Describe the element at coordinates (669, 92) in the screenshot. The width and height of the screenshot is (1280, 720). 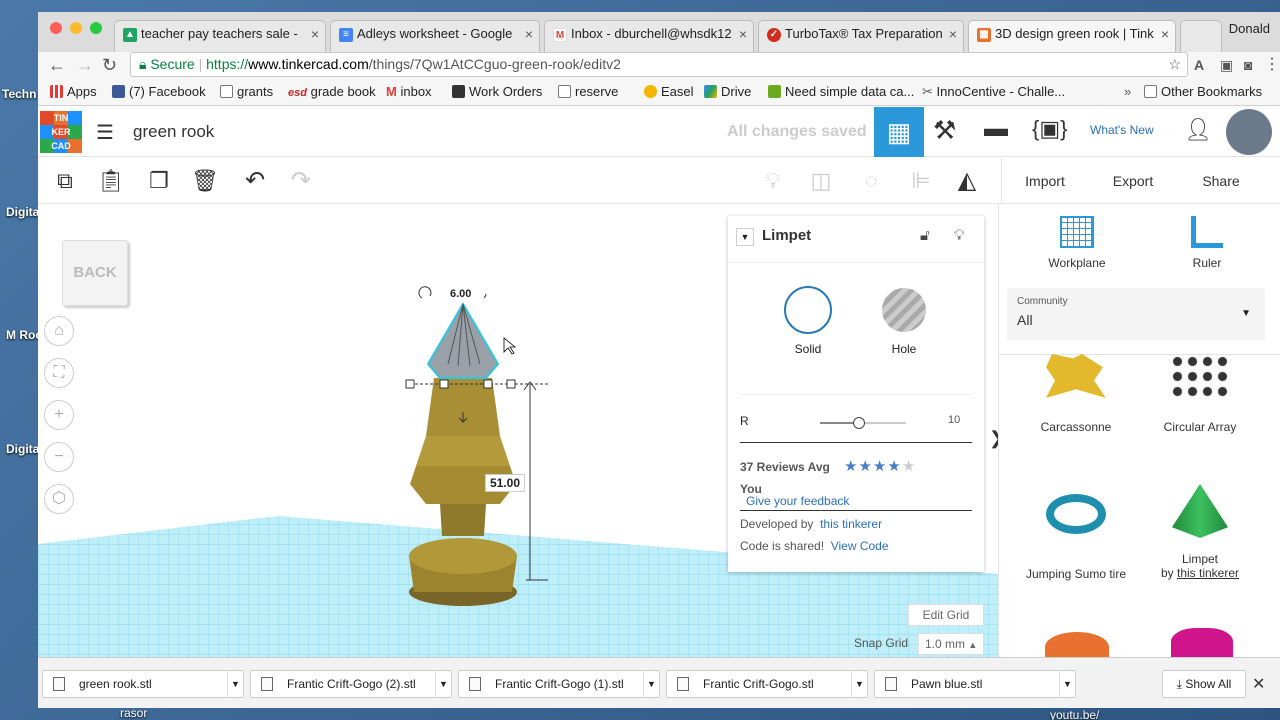
I see `bookmark-easel: Easel` at that location.